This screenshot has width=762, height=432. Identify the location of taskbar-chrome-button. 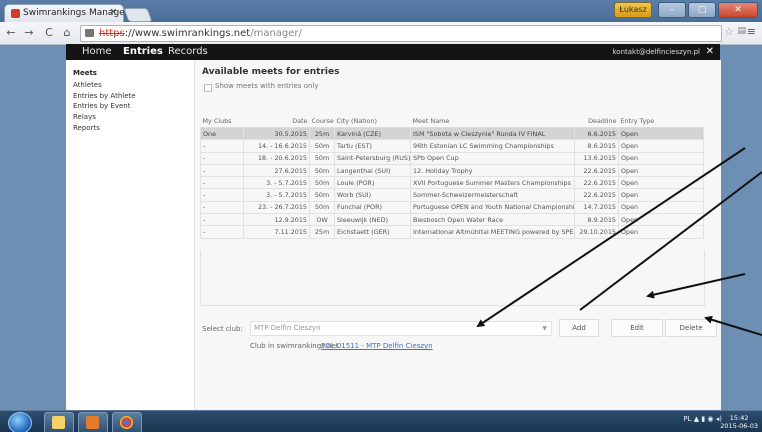
(127, 422).